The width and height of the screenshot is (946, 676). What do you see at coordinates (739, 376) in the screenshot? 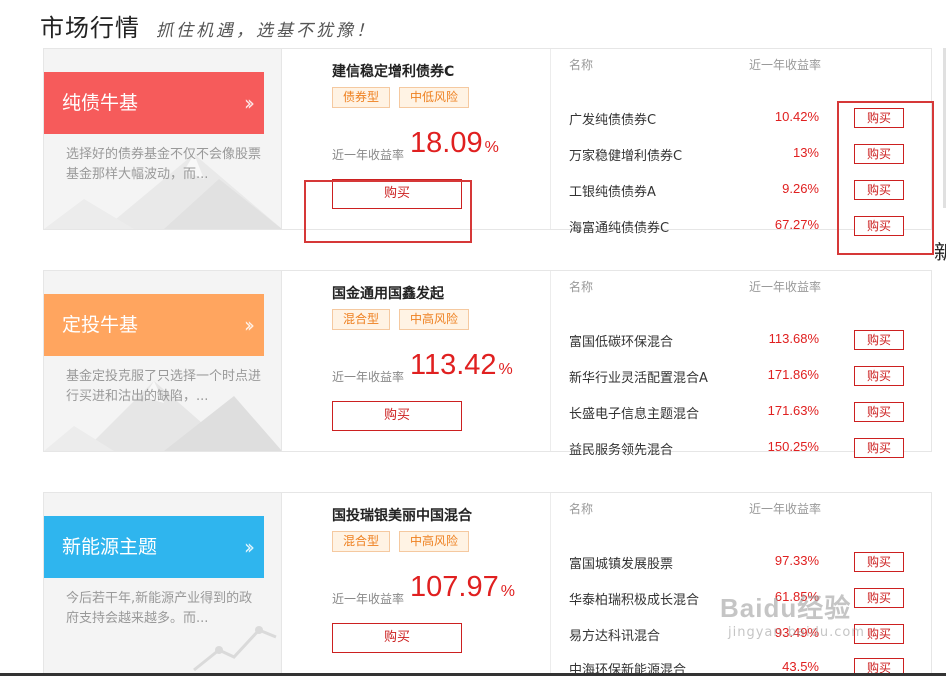
I see `fund-row: 新华行业灵活配置混合A 171.86% 购买` at bounding box center [739, 376].